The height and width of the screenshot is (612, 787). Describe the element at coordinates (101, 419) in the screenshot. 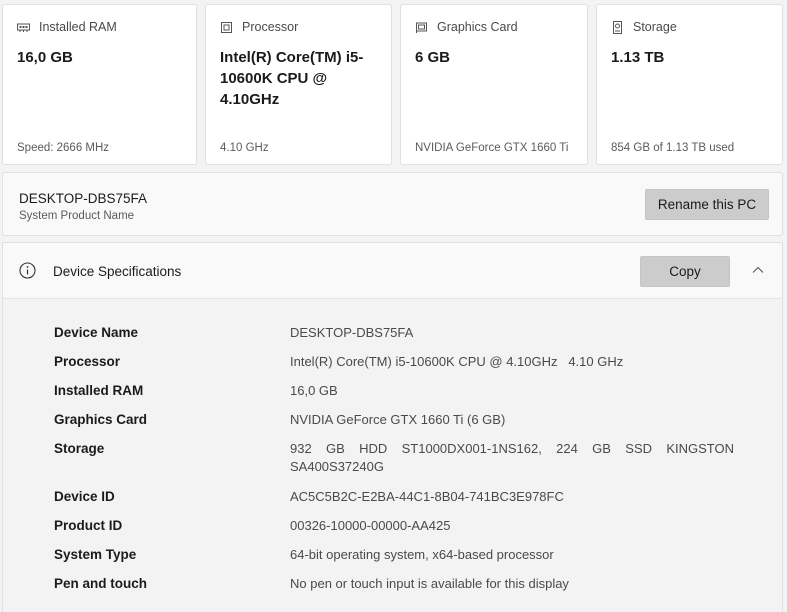

I see `spec-label-graphics-card: Graphics Card` at that location.